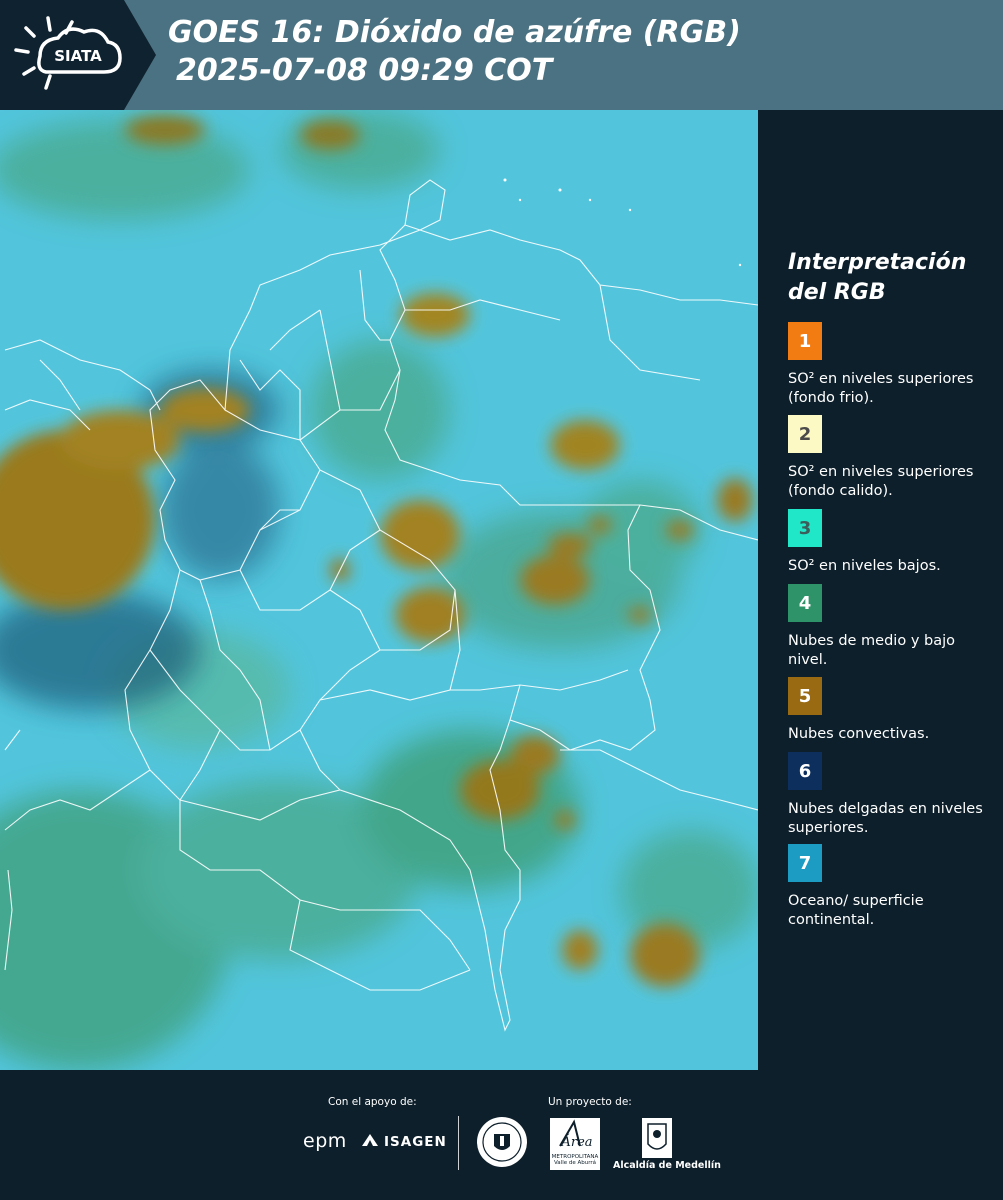  What do you see at coordinates (454, 32) in the screenshot?
I see `title-line-1: GOES 16: Dióxido de azúfre (RGB)` at bounding box center [454, 32].